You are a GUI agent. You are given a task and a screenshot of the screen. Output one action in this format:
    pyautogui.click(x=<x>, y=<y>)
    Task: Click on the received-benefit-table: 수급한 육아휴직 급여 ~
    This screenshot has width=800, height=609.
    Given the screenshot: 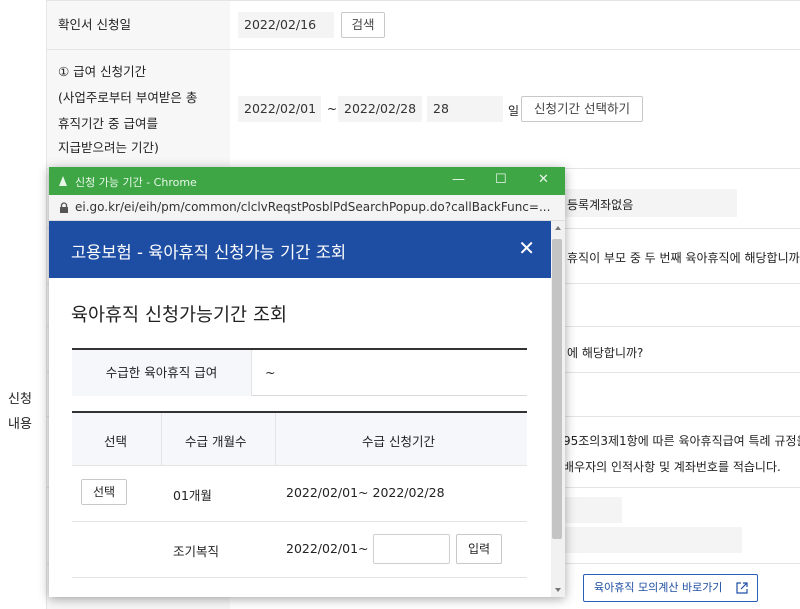 What is the action you would take?
    pyautogui.click(x=299, y=372)
    